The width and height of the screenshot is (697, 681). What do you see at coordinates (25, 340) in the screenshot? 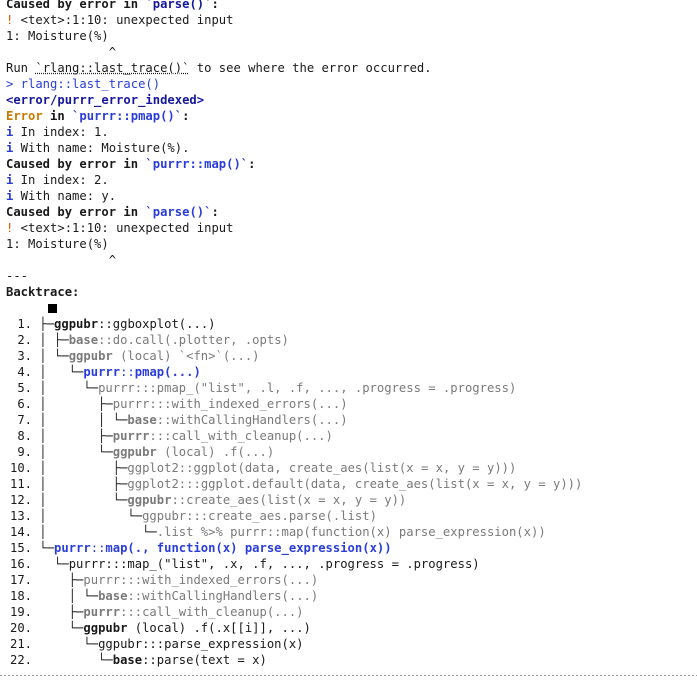
I see `frame-number: 2.` at bounding box center [25, 340].